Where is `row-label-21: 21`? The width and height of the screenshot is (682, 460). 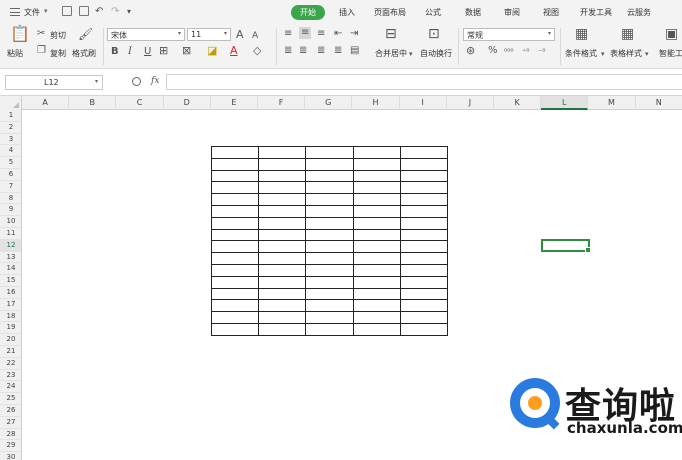
row-label-21: 21 is located at coordinates (10, 352).